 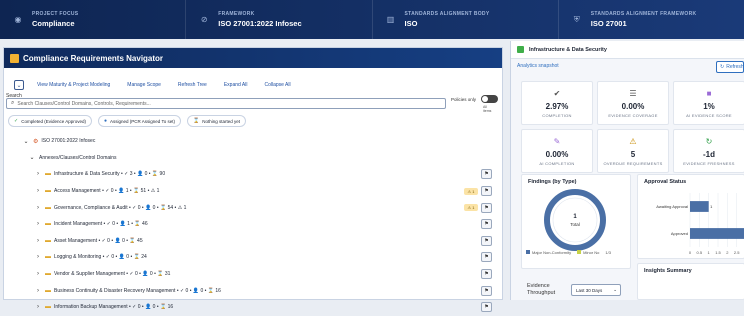 I want to click on banner-item-standards-alignment-framework: ⛨ STANDARDS ALIGNMENT FRAMEWORK ISO 27001, so click(x=651, y=19).